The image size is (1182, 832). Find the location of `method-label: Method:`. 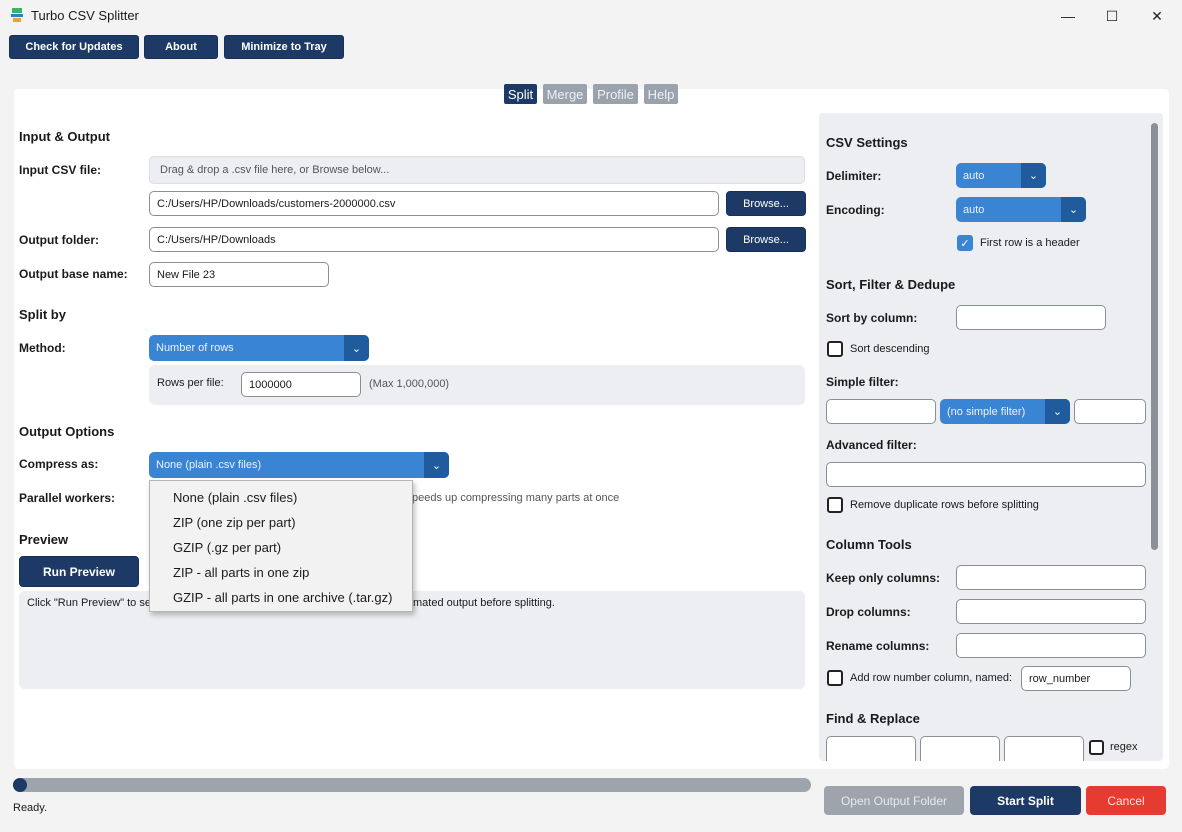

method-label: Method: is located at coordinates (42, 348).